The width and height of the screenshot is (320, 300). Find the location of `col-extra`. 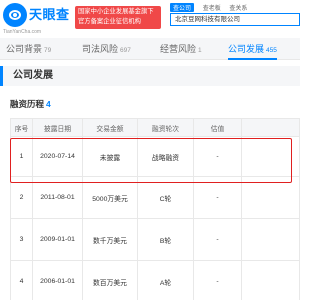

col-extra is located at coordinates (270, 127).